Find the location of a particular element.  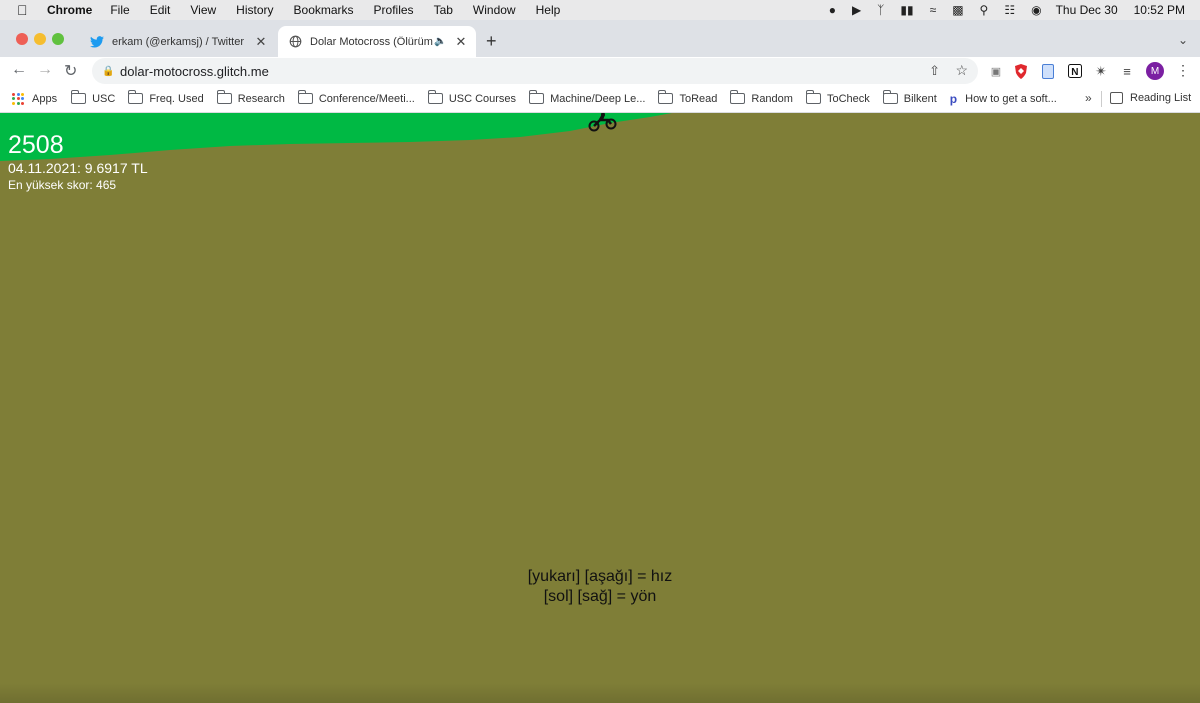

apps-grid-icon is located at coordinates (18, 98).